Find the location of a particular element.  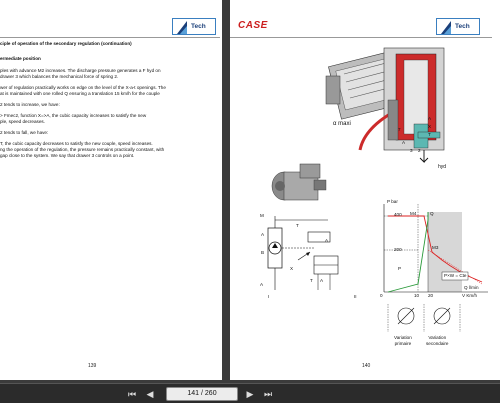

alpha-maxi-label: α maxi is located at coordinates (342, 124).